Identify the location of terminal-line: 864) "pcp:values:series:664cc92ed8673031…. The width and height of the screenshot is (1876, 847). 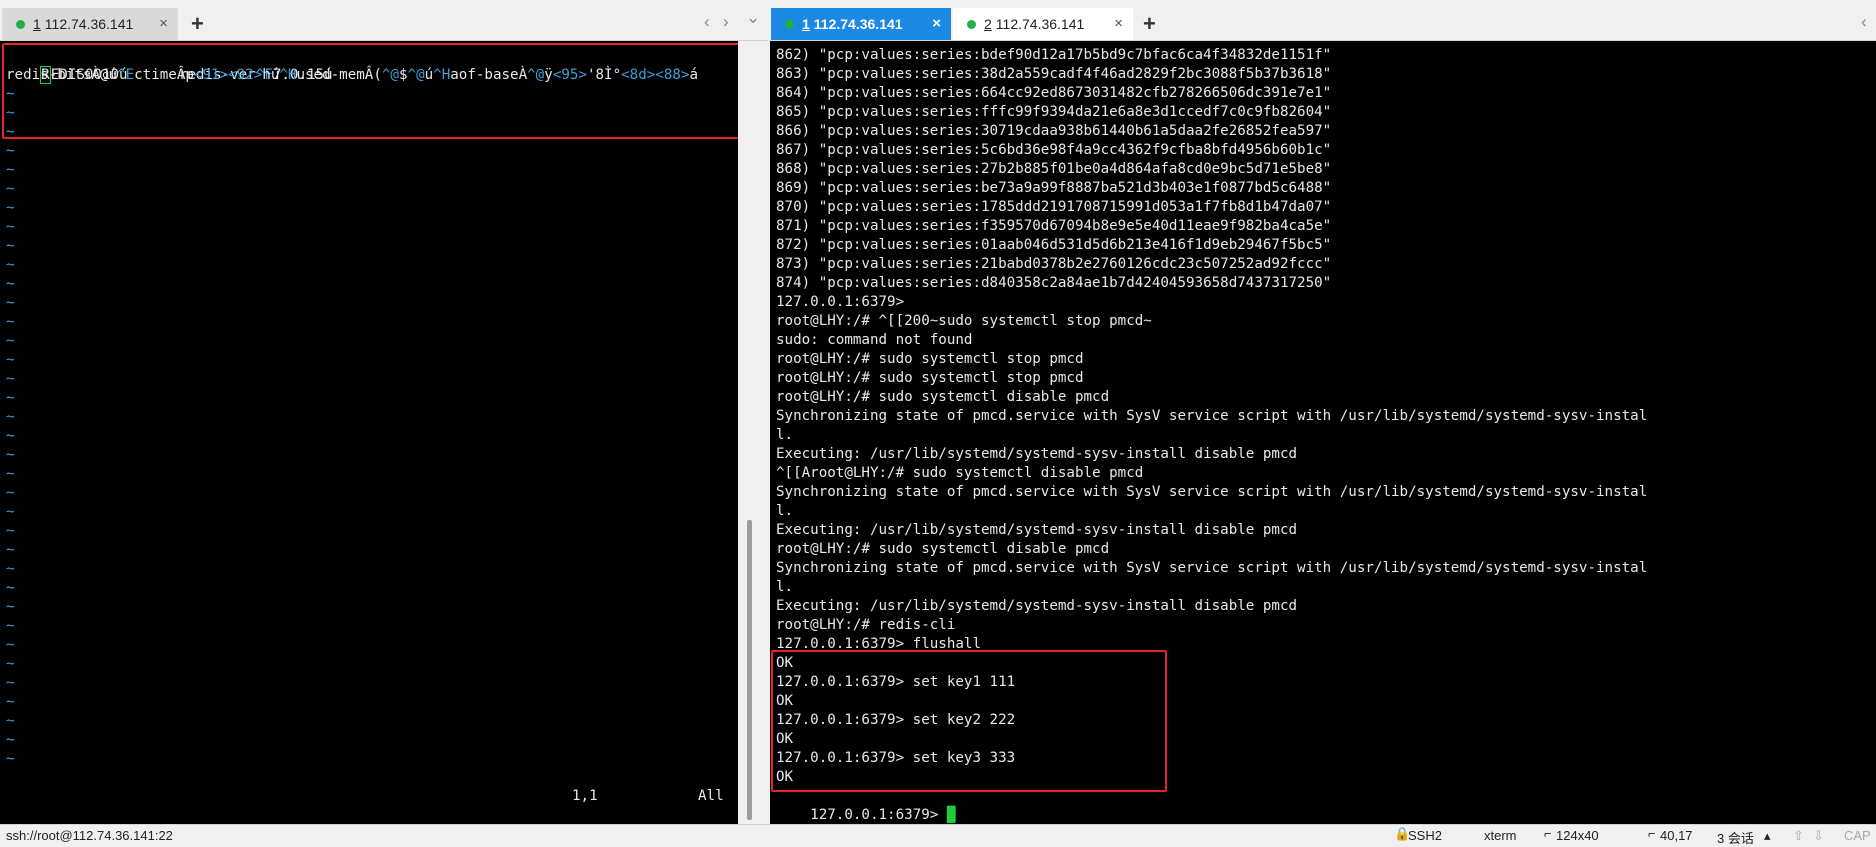
(1054, 93).